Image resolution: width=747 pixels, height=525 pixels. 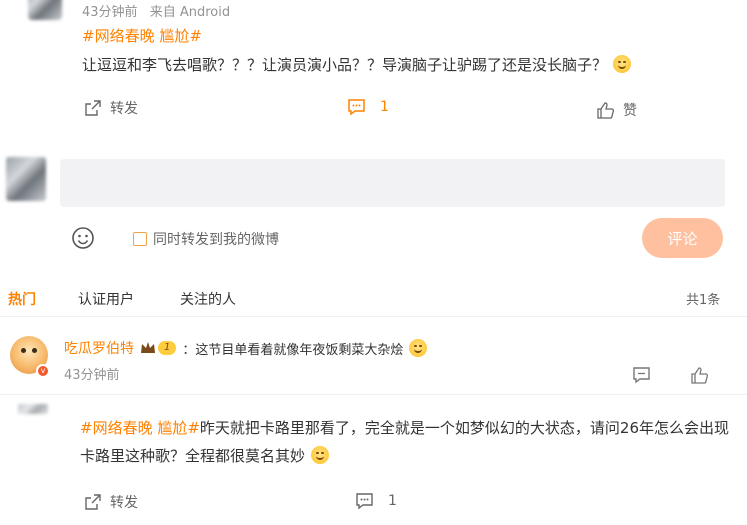 I want to click on my-avatar, so click(x=26, y=179).